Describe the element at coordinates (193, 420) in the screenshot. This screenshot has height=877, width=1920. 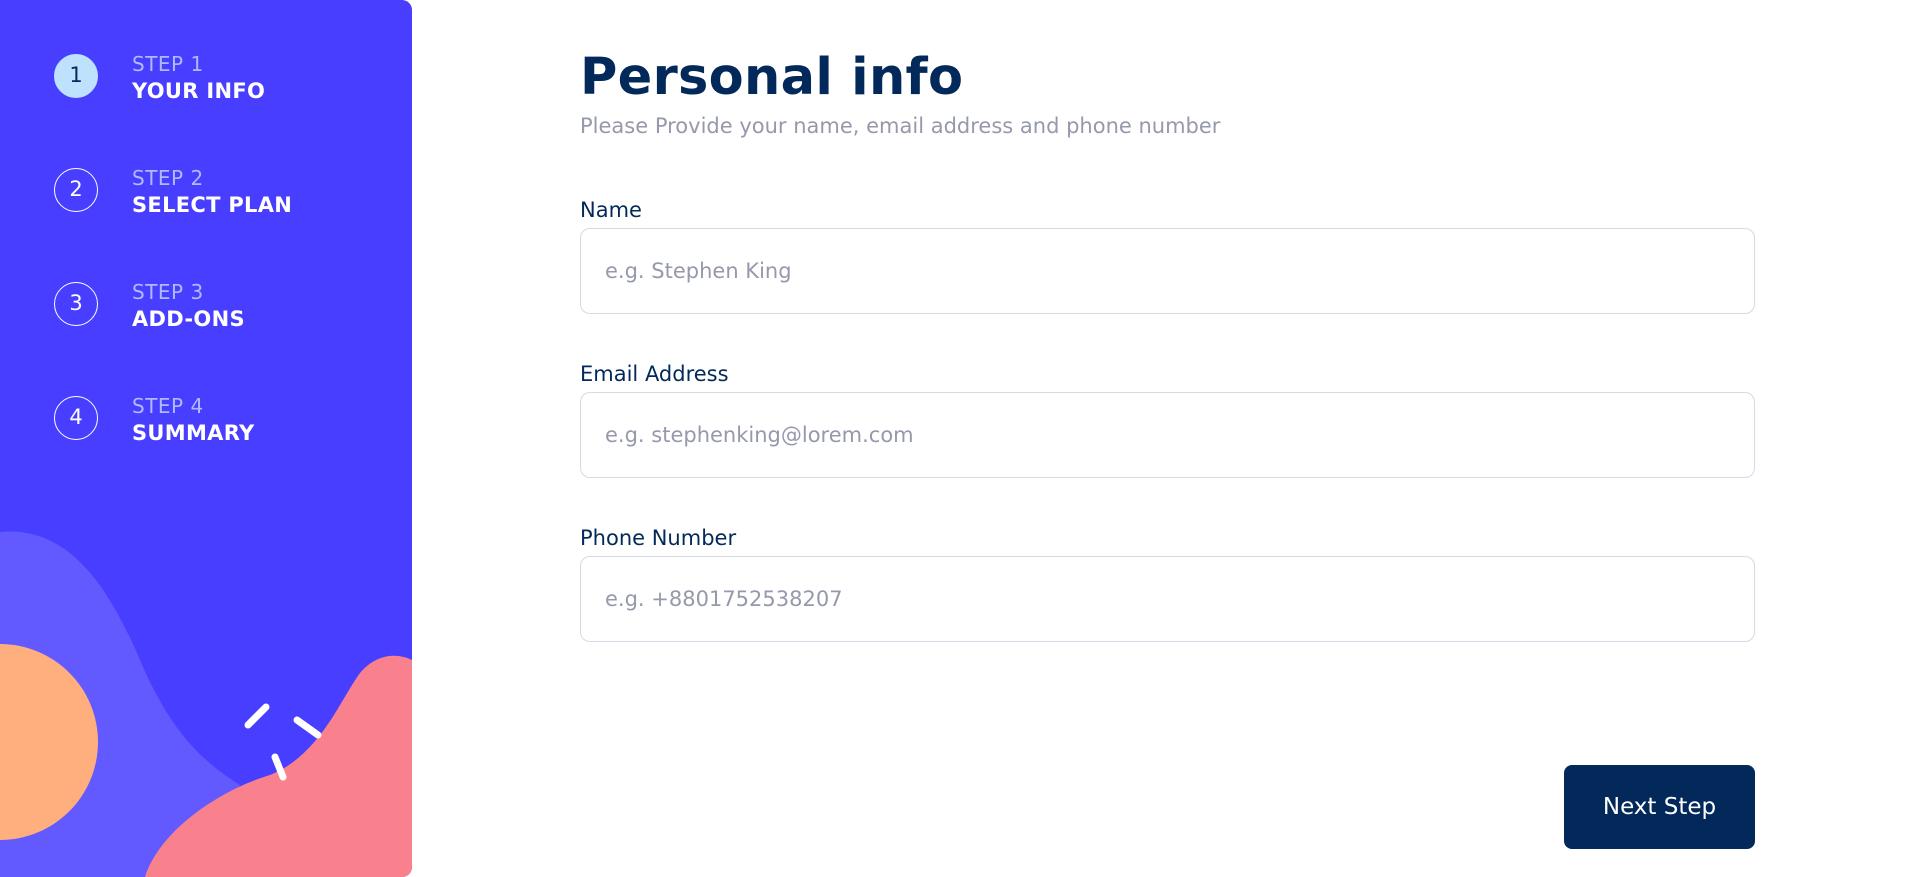
I see `step-text: STEP 4 SUMMARY` at that location.